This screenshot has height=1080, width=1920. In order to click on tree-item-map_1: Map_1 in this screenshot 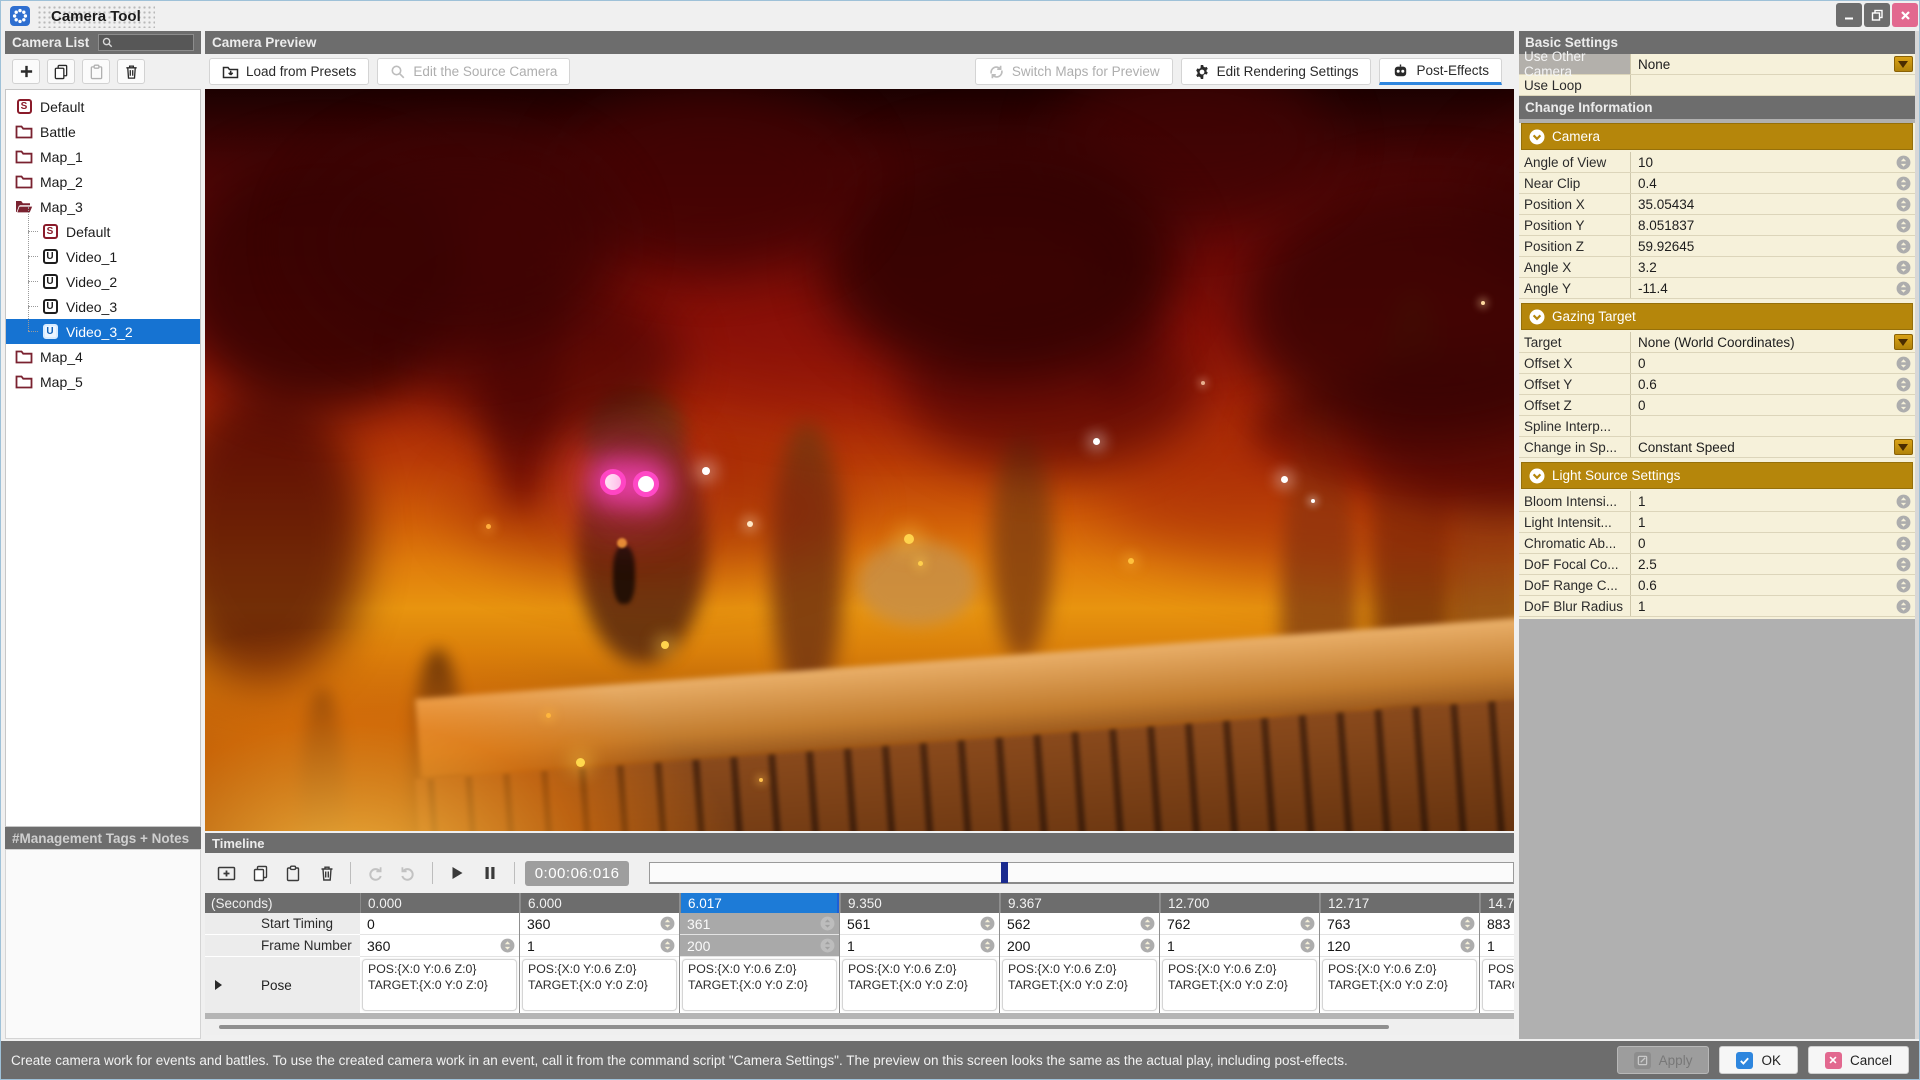, I will do `click(103, 156)`.